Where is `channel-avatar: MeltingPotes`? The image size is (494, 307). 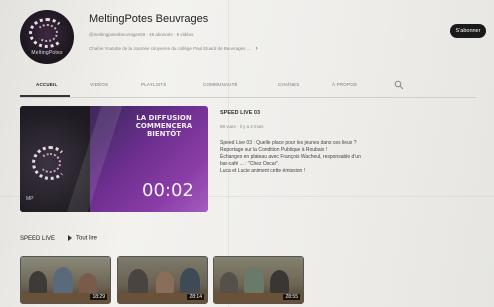
channel-avatar: MeltingPotes is located at coordinates (47, 37).